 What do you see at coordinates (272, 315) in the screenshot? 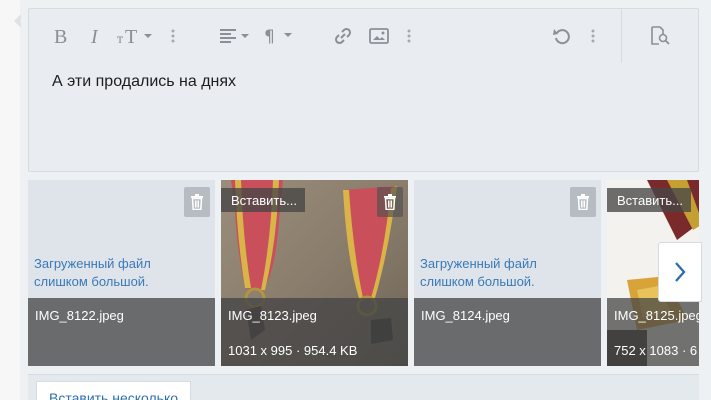
I see `attachment-filename: IMG_8123.jpeg` at bounding box center [272, 315].